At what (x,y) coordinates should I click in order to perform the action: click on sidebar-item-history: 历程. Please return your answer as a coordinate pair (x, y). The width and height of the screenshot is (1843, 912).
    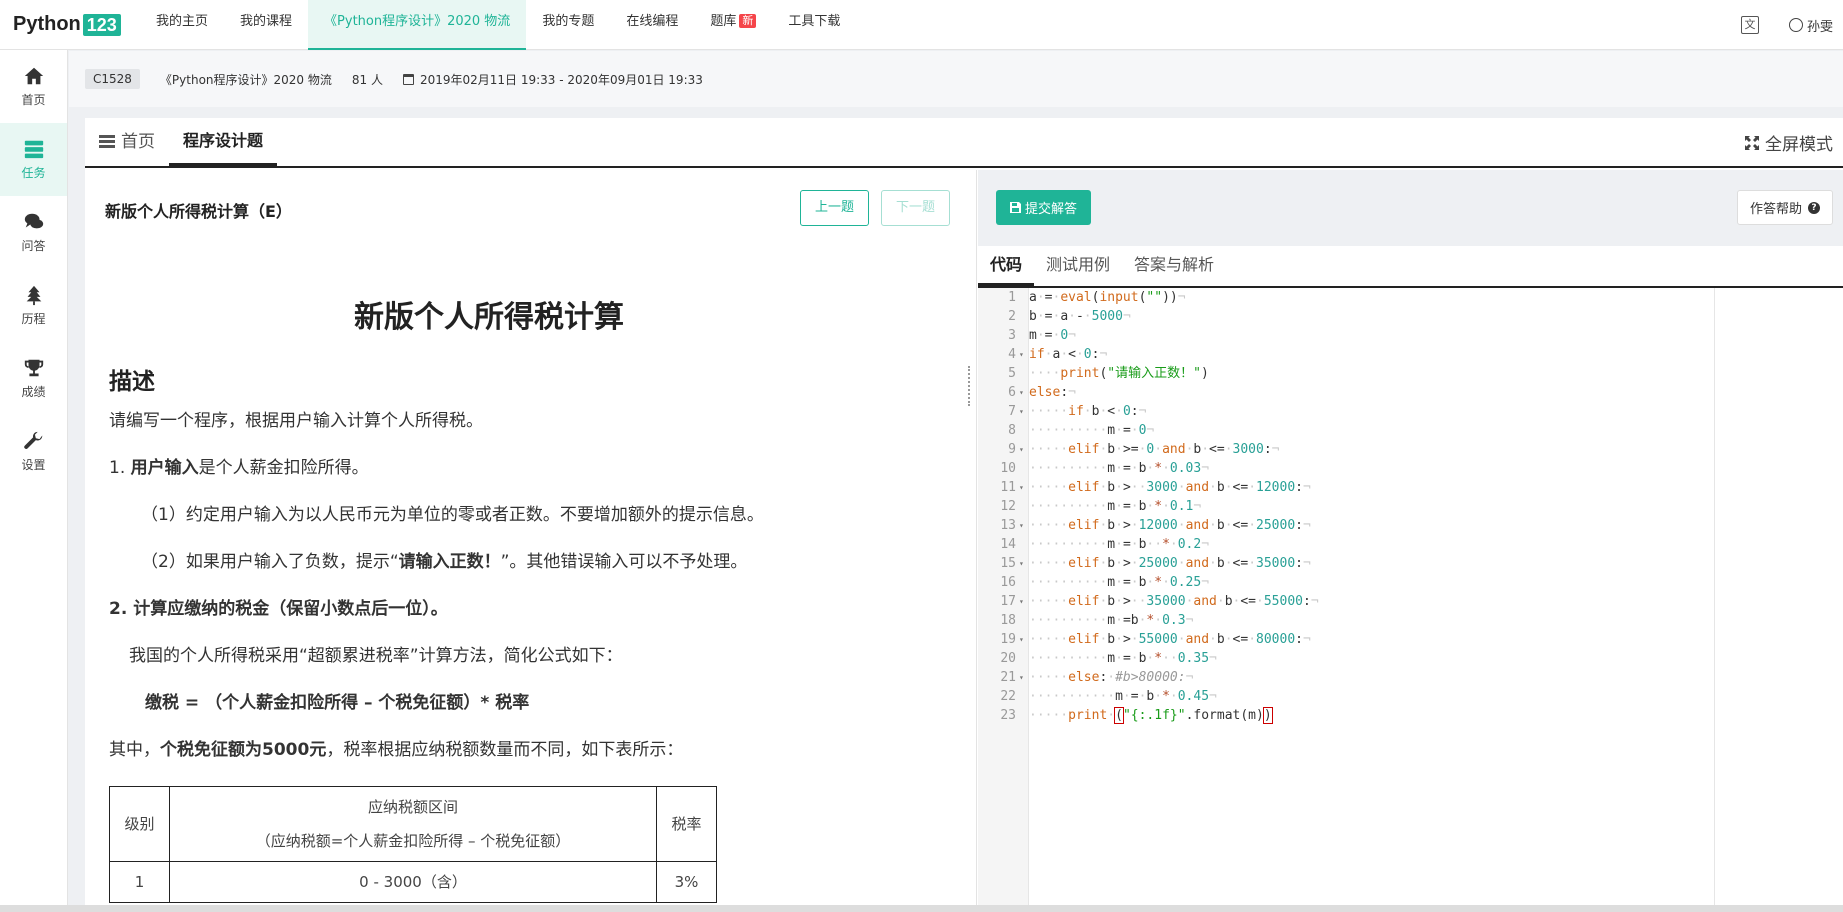
    Looking at the image, I should click on (33, 305).